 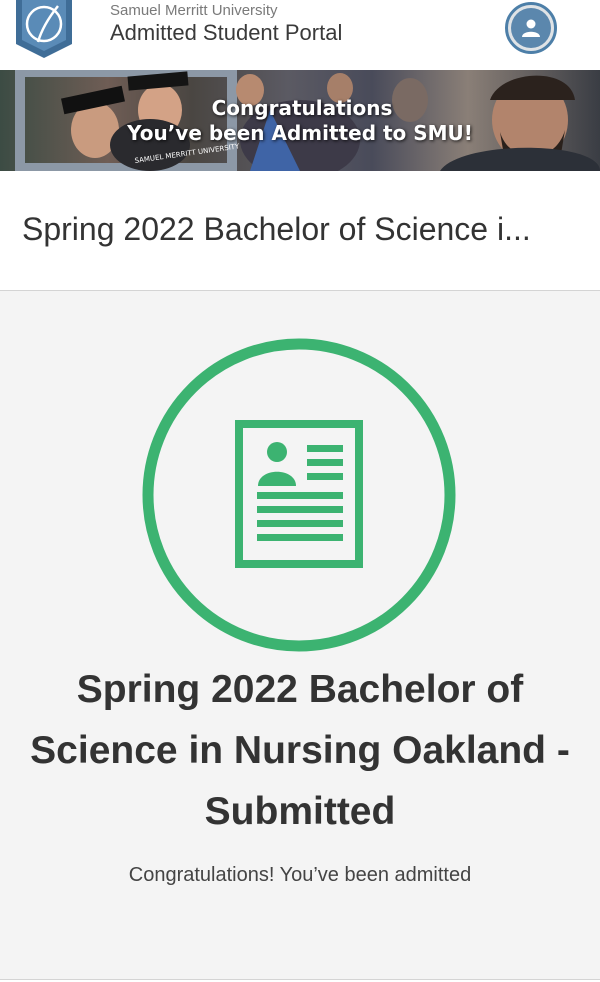 What do you see at coordinates (300, 133) in the screenshot?
I see `banner-subheading: You’ve been Admitted to SMU!` at bounding box center [300, 133].